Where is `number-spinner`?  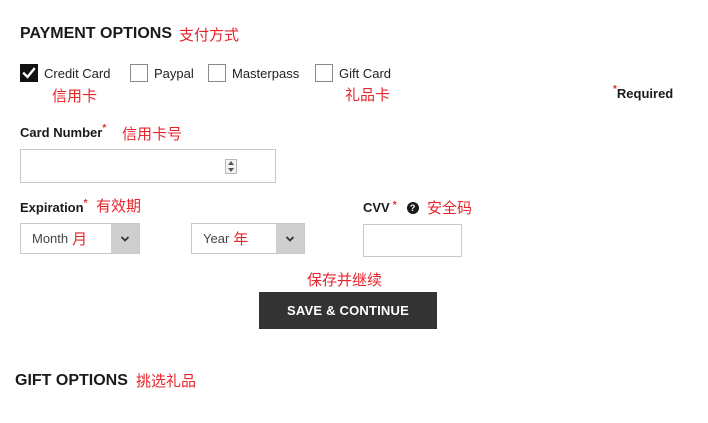 number-spinner is located at coordinates (231, 166).